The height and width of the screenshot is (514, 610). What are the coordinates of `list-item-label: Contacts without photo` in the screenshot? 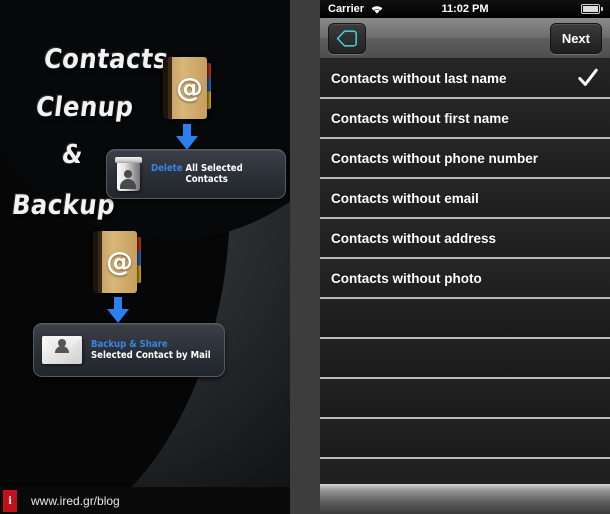 It's located at (406, 278).